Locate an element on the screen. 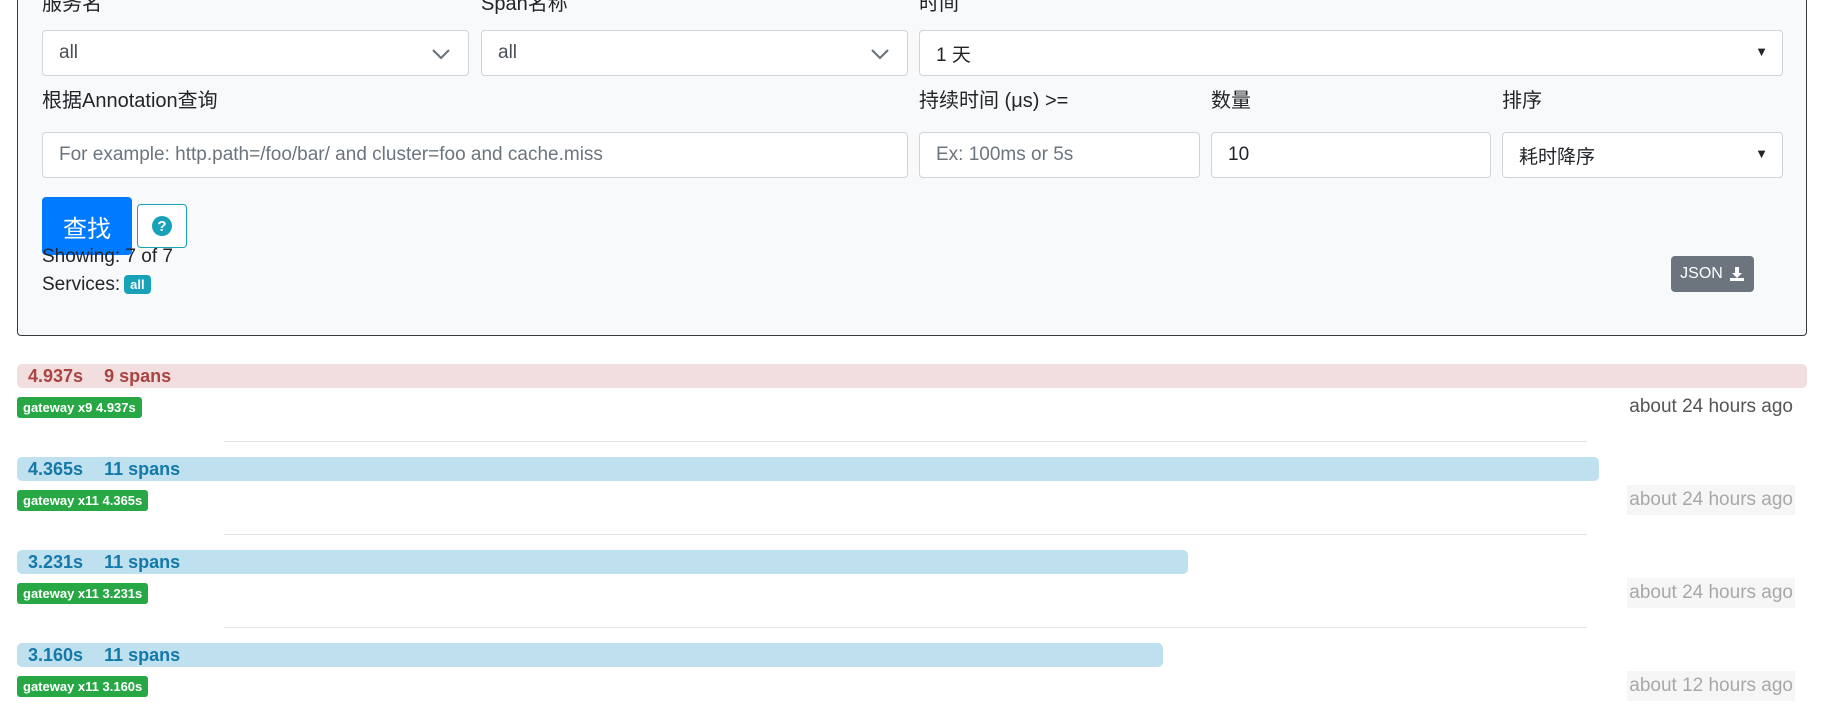 Image resolution: width=1823 pixels, height=705 pixels. services-summary: Services: all is located at coordinates (96, 285).